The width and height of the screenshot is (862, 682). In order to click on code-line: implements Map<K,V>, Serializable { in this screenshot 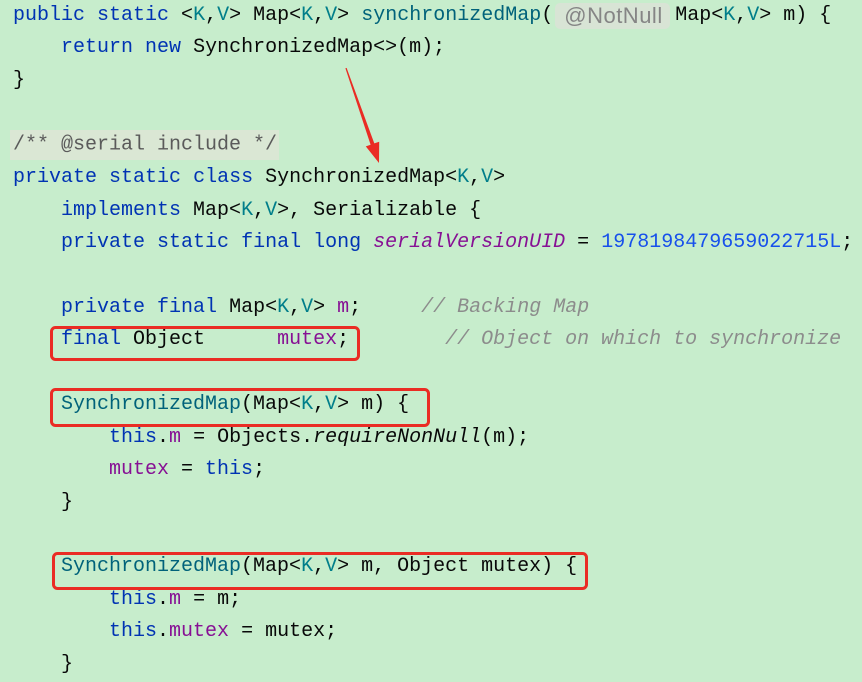, I will do `click(437, 211)`.